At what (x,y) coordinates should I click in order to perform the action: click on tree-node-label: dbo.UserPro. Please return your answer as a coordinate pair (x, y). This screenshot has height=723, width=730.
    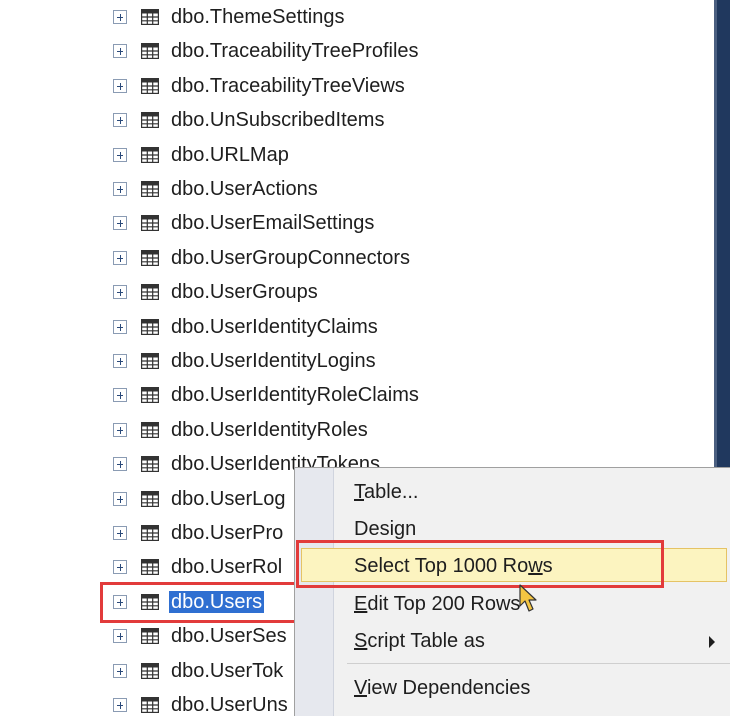
    Looking at the image, I should click on (227, 533).